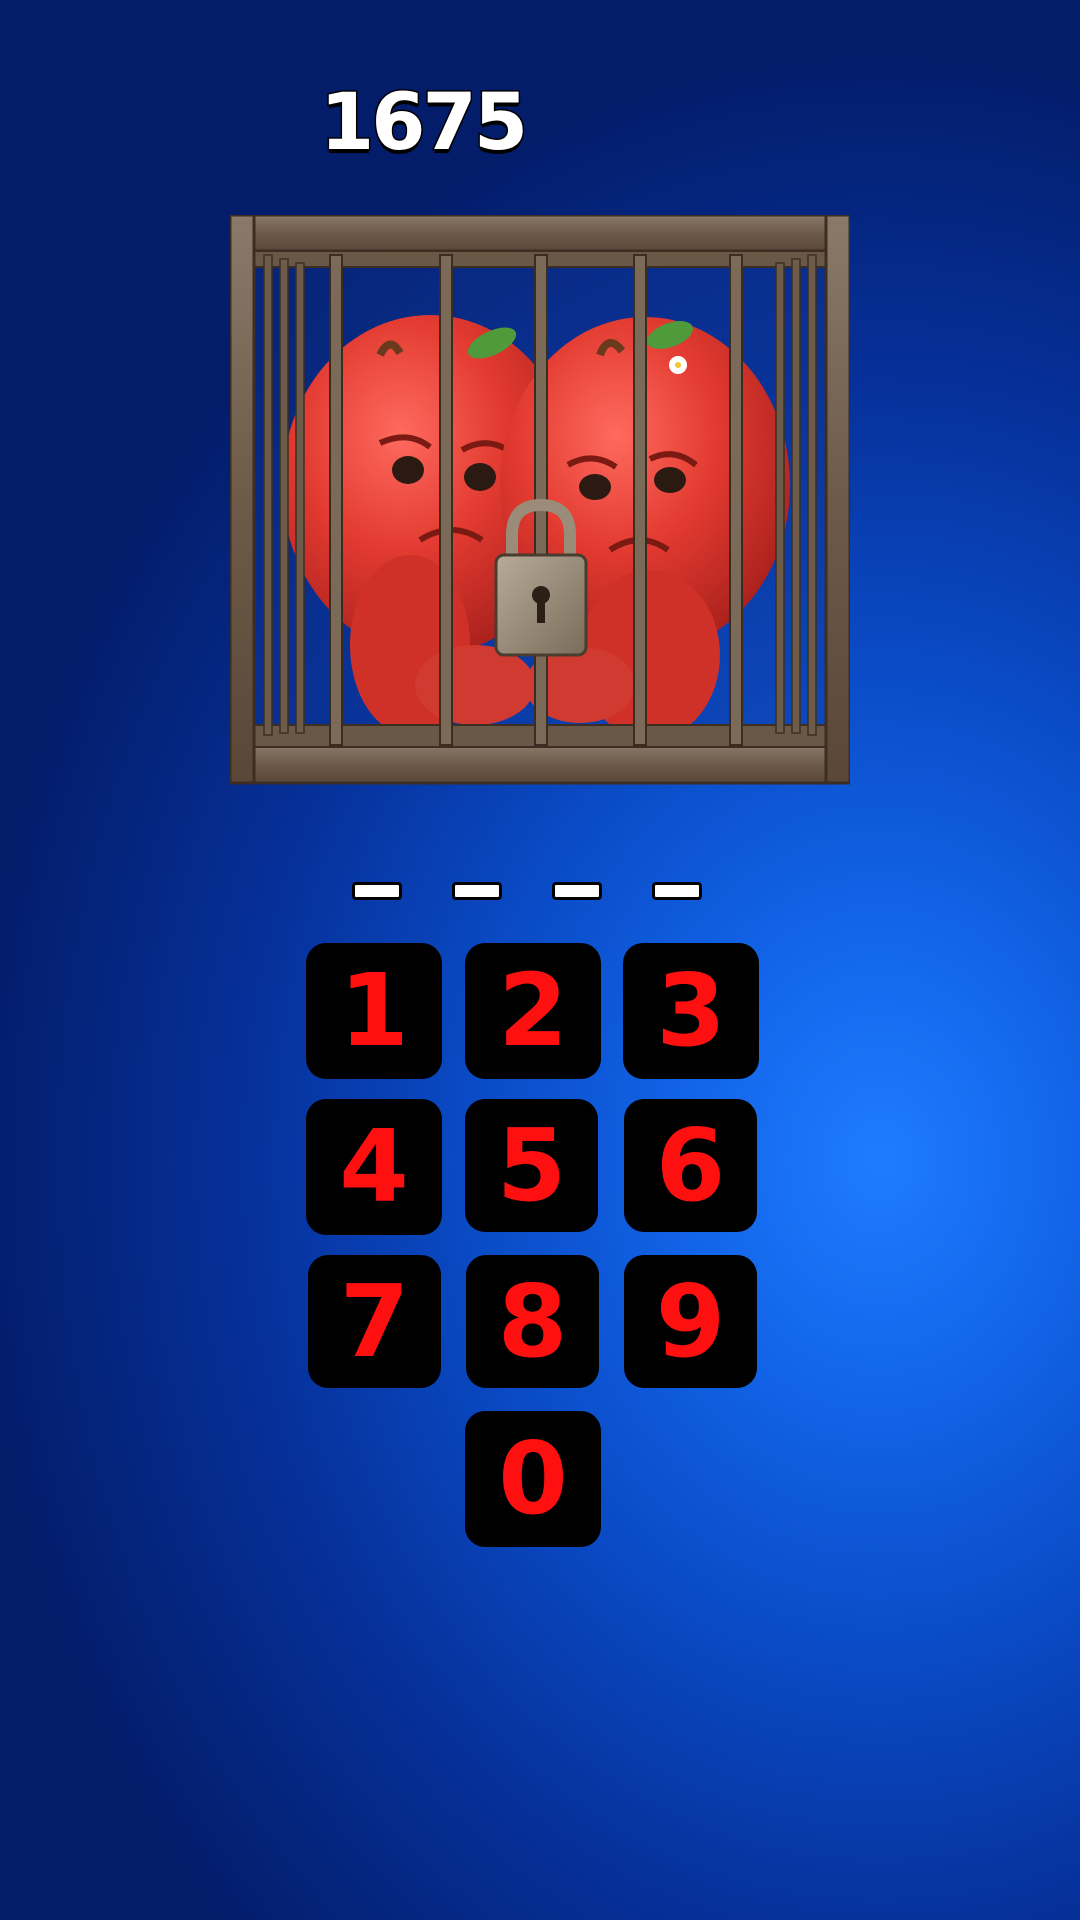 The width and height of the screenshot is (1080, 1920). What do you see at coordinates (690, 1165) in the screenshot?
I see `keypad-key-6: 6` at bounding box center [690, 1165].